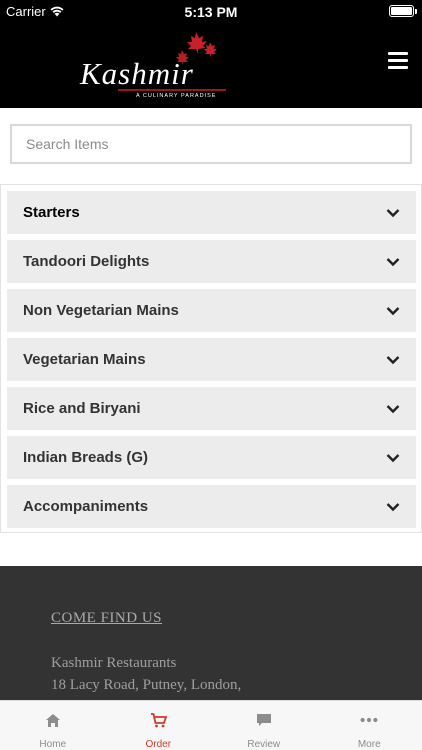 The width and height of the screenshot is (422, 750). What do you see at coordinates (176, 96) in the screenshot?
I see `logo-tagline: A CULINARY PARADISE` at bounding box center [176, 96].